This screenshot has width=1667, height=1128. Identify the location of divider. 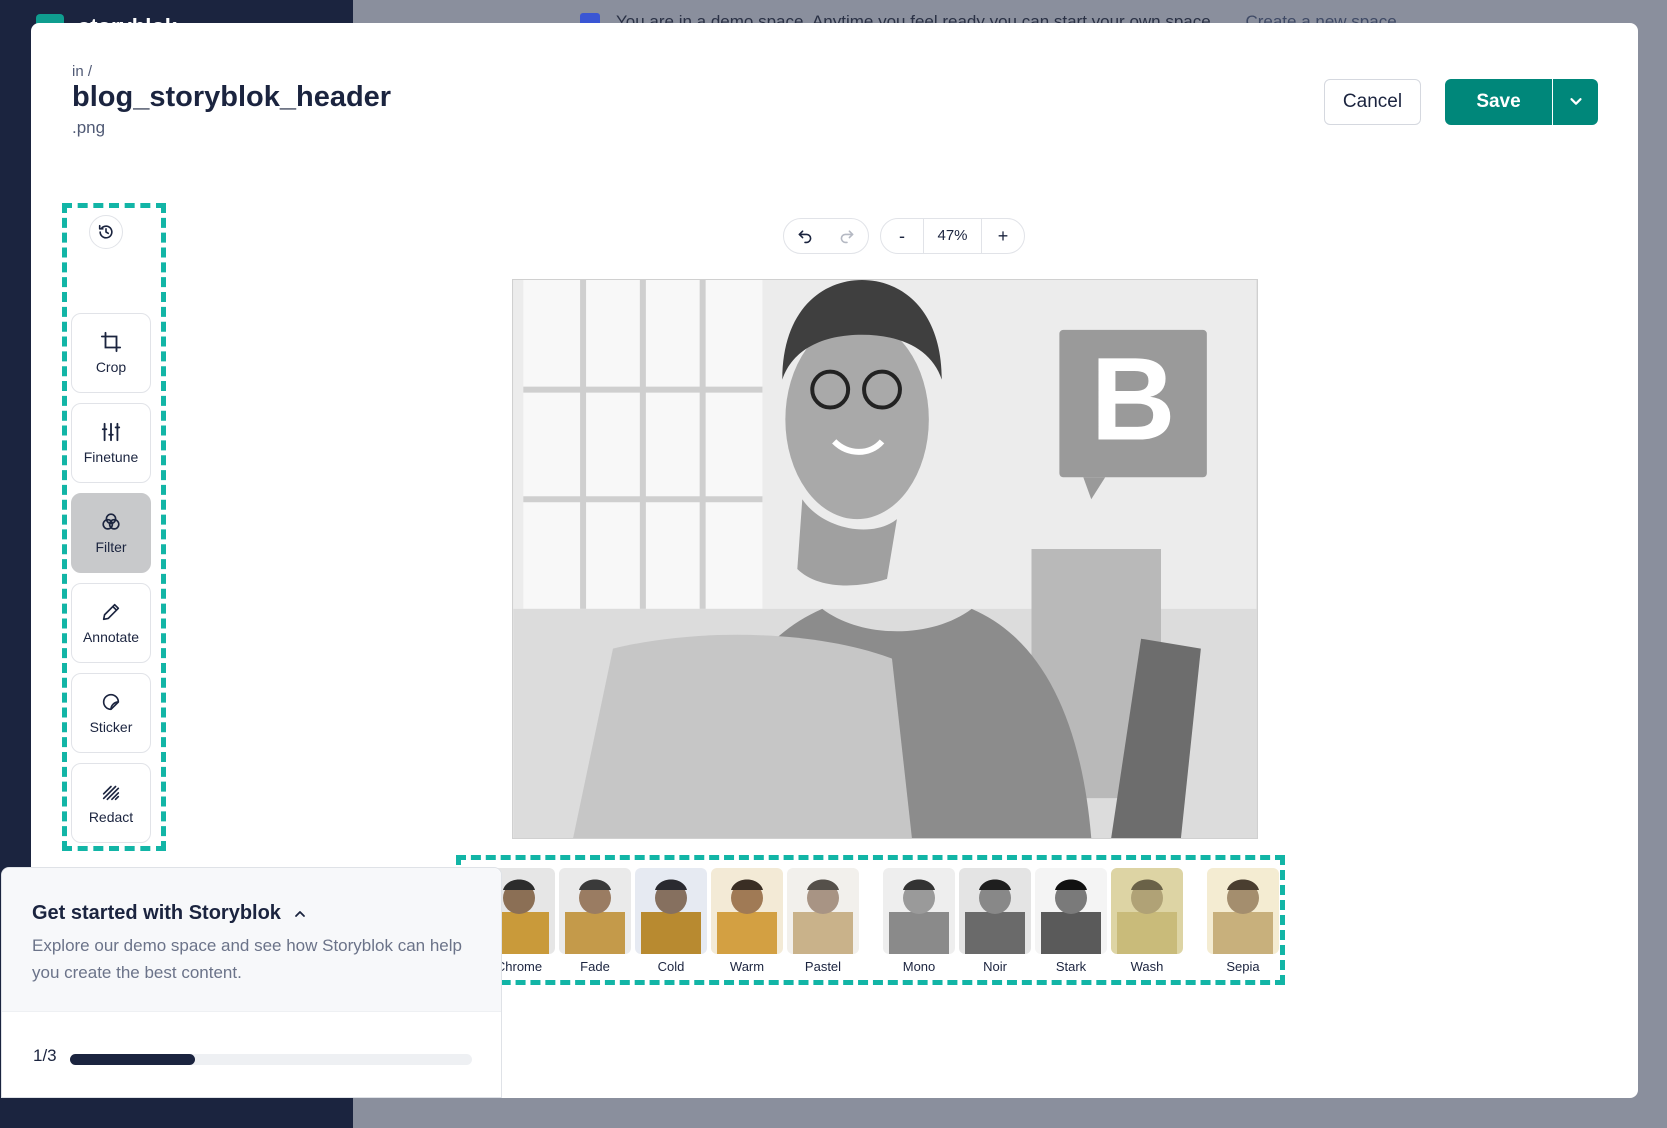
(251, 1011).